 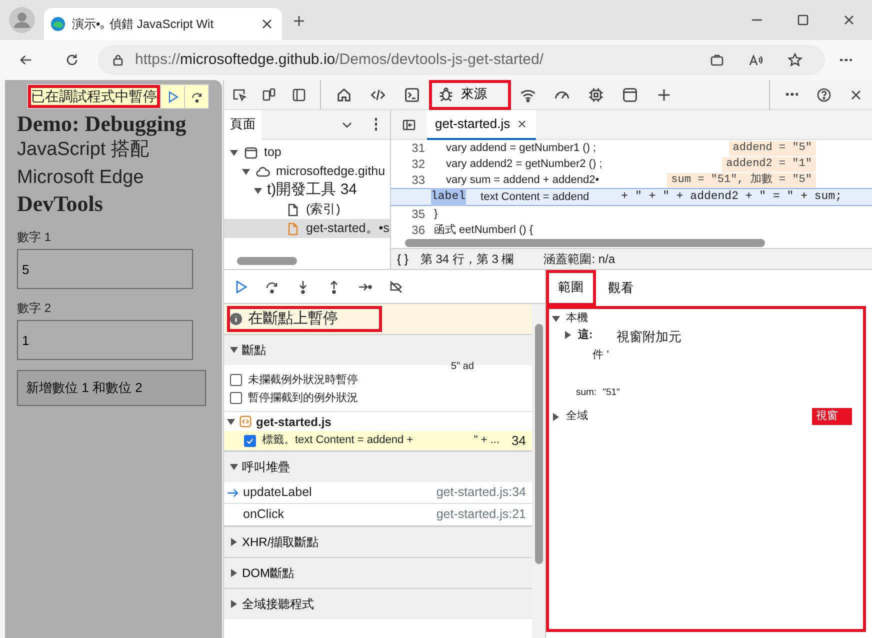 What do you see at coordinates (299, 94) in the screenshot?
I see `dock-icon` at bounding box center [299, 94].